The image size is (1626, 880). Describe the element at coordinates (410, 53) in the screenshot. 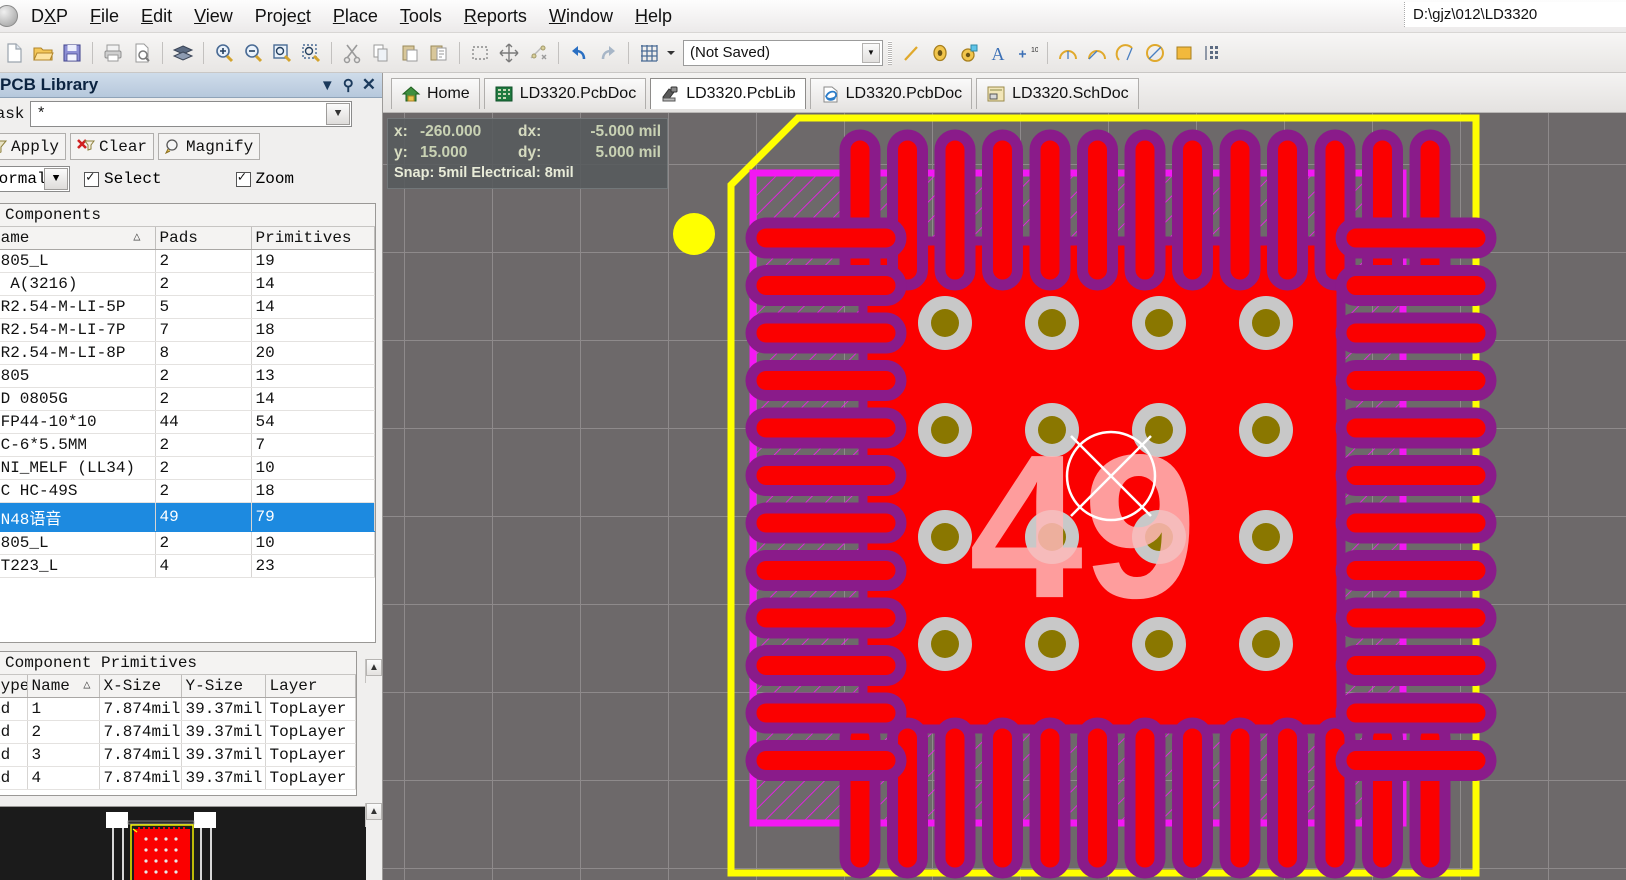

I see `paste-icon` at that location.